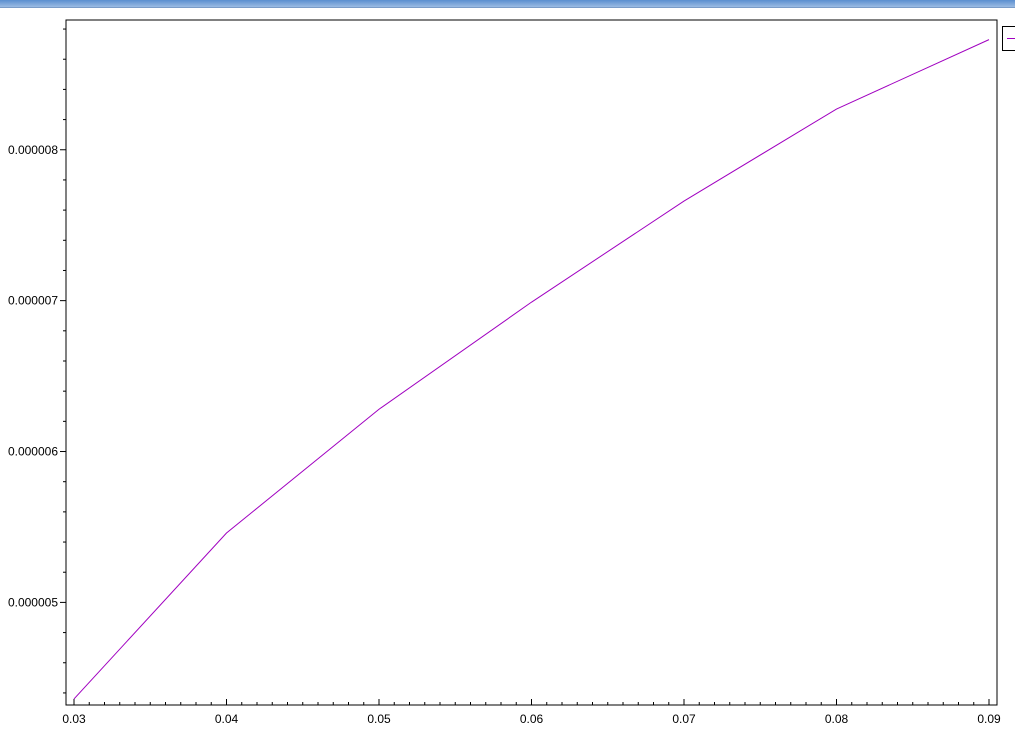 This screenshot has width=1015, height=742. Describe the element at coordinates (989, 719) in the screenshot. I see `x-tick-label: 0.09` at that location.